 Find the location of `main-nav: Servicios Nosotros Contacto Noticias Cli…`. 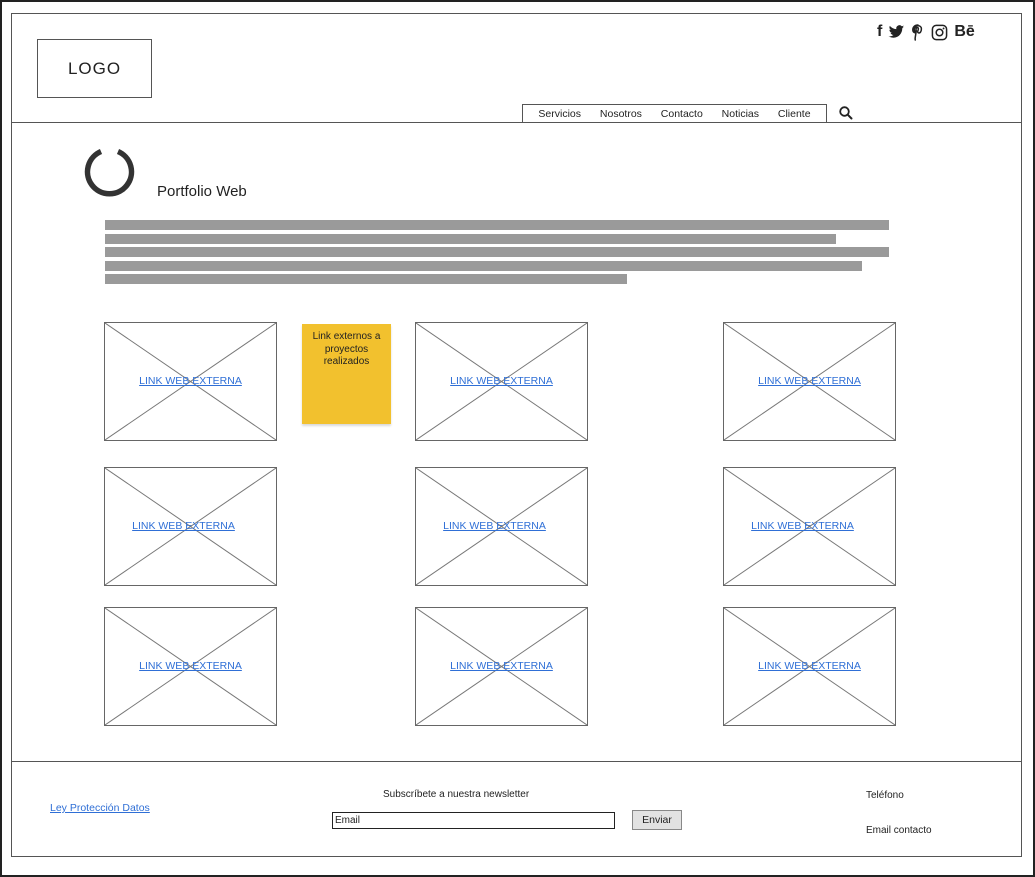

main-nav: Servicios Nosotros Contacto Noticias Cli… is located at coordinates (674, 113).